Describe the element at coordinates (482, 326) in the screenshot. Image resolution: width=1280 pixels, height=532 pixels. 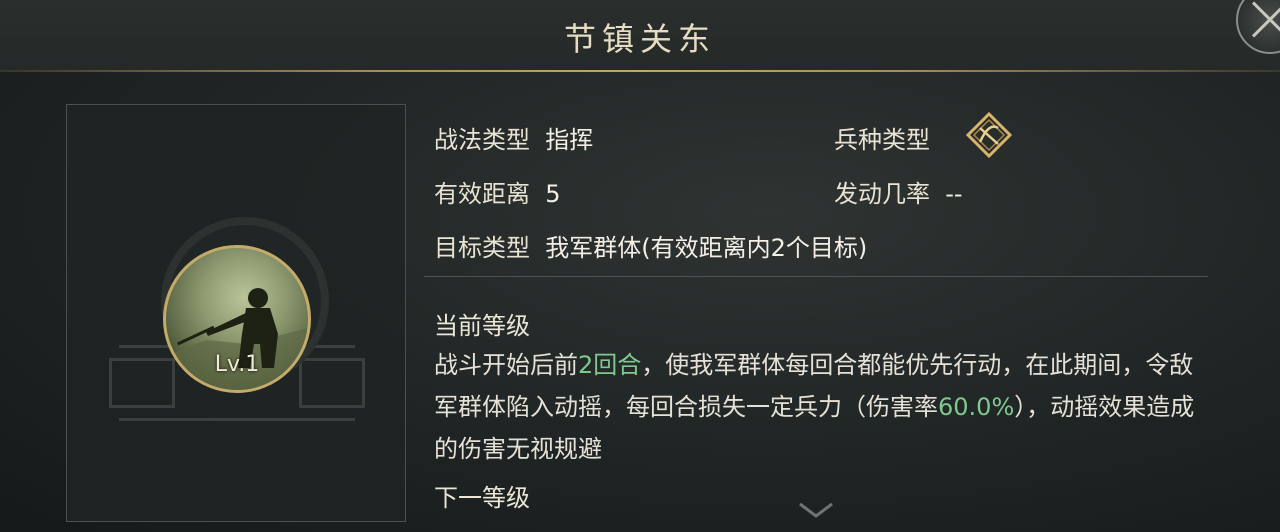
I see `current-level-title: 当前等级` at that location.